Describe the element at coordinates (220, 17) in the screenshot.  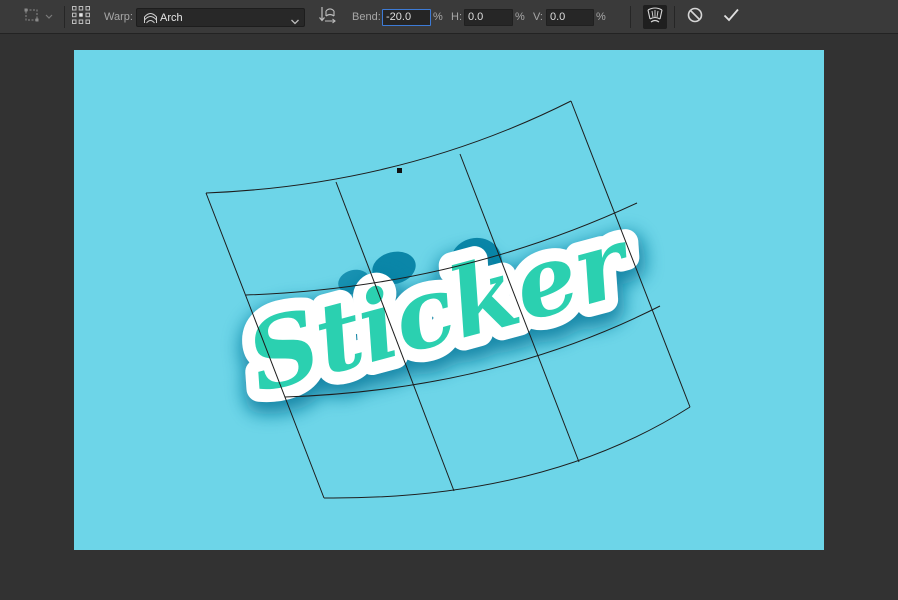
I see `warp-style-dropdown: Arch` at that location.